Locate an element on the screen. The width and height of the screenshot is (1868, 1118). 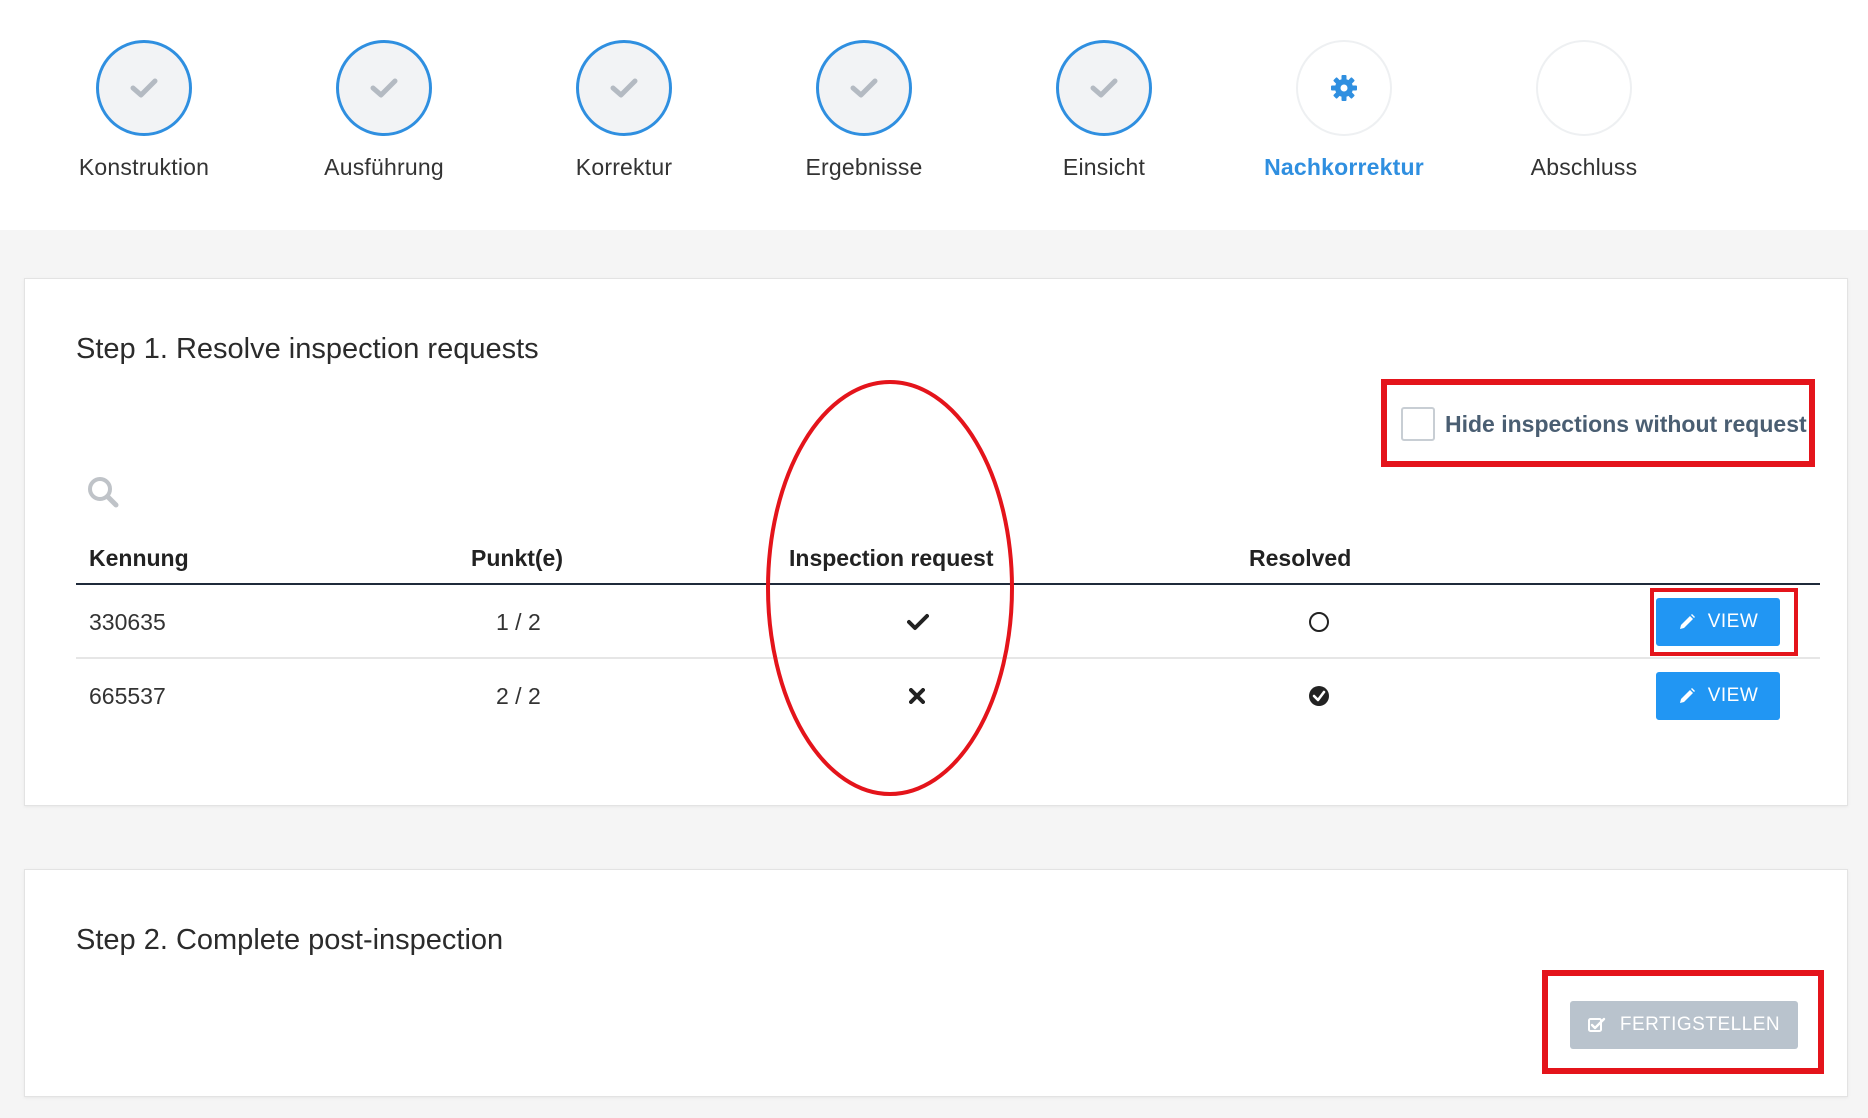
step-konstruktion: Konstruktion is located at coordinates (144, 110).